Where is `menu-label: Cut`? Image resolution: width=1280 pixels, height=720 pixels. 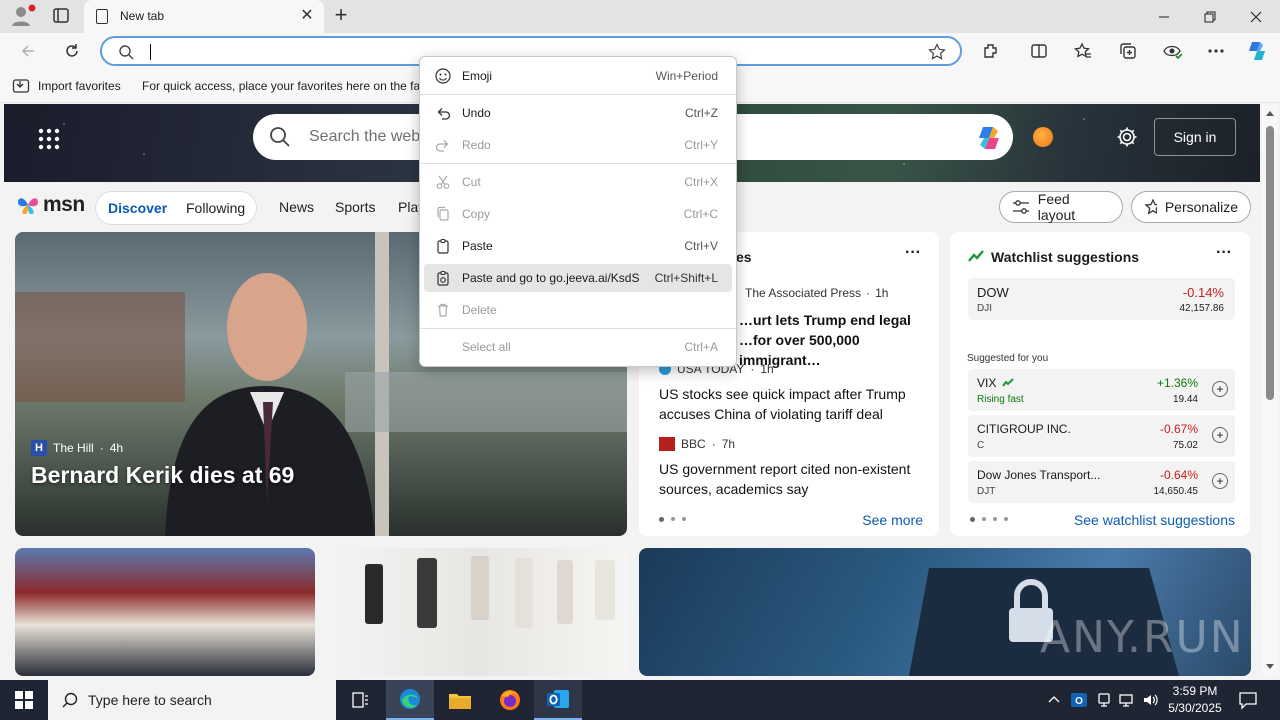 menu-label: Cut is located at coordinates (471, 182).